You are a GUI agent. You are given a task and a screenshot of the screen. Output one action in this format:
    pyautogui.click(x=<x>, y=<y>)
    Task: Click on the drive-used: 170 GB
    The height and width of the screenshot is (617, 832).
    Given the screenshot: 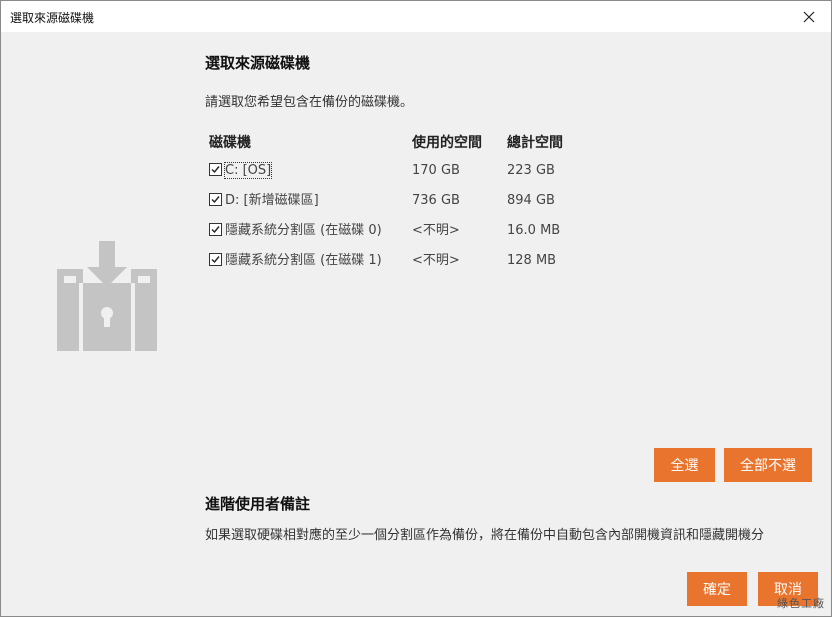 What is the action you would take?
    pyautogui.click(x=436, y=170)
    